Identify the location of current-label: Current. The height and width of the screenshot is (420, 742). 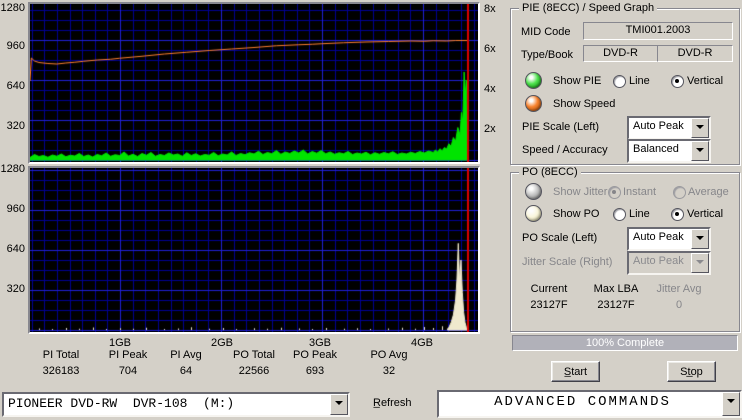
(549, 289).